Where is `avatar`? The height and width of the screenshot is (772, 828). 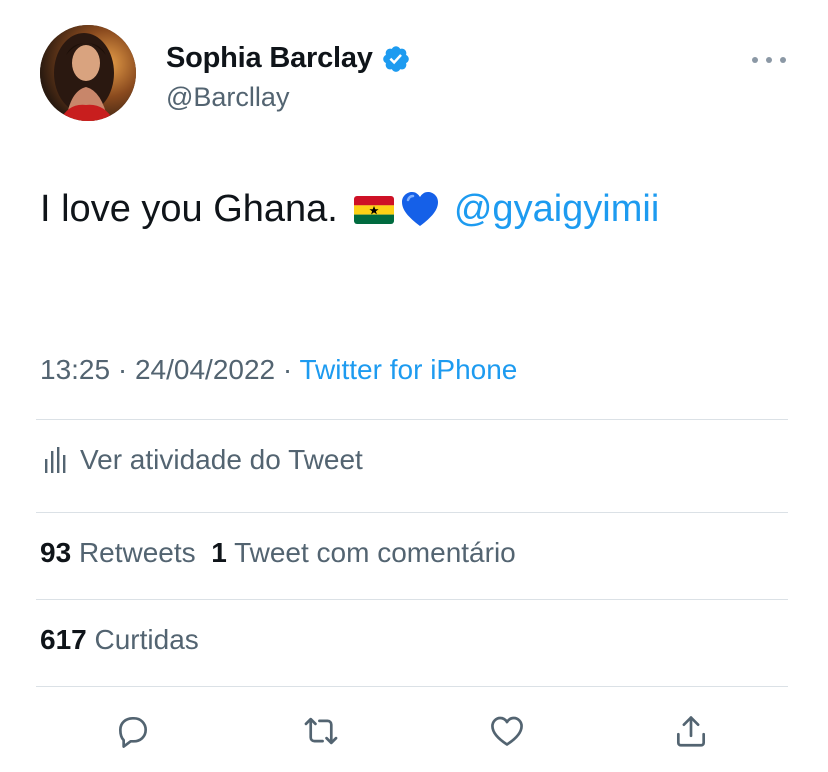 avatar is located at coordinates (88, 73).